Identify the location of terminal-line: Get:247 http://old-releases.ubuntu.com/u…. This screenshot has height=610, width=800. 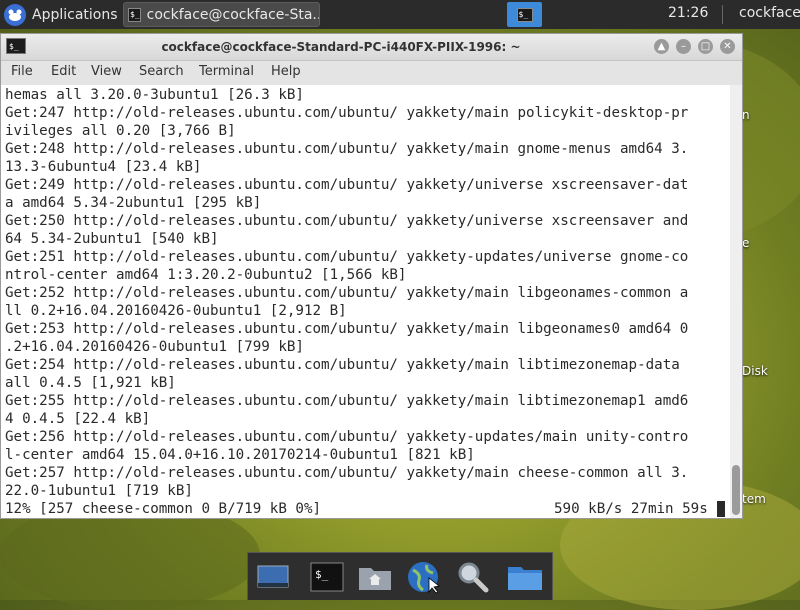
(347, 113).